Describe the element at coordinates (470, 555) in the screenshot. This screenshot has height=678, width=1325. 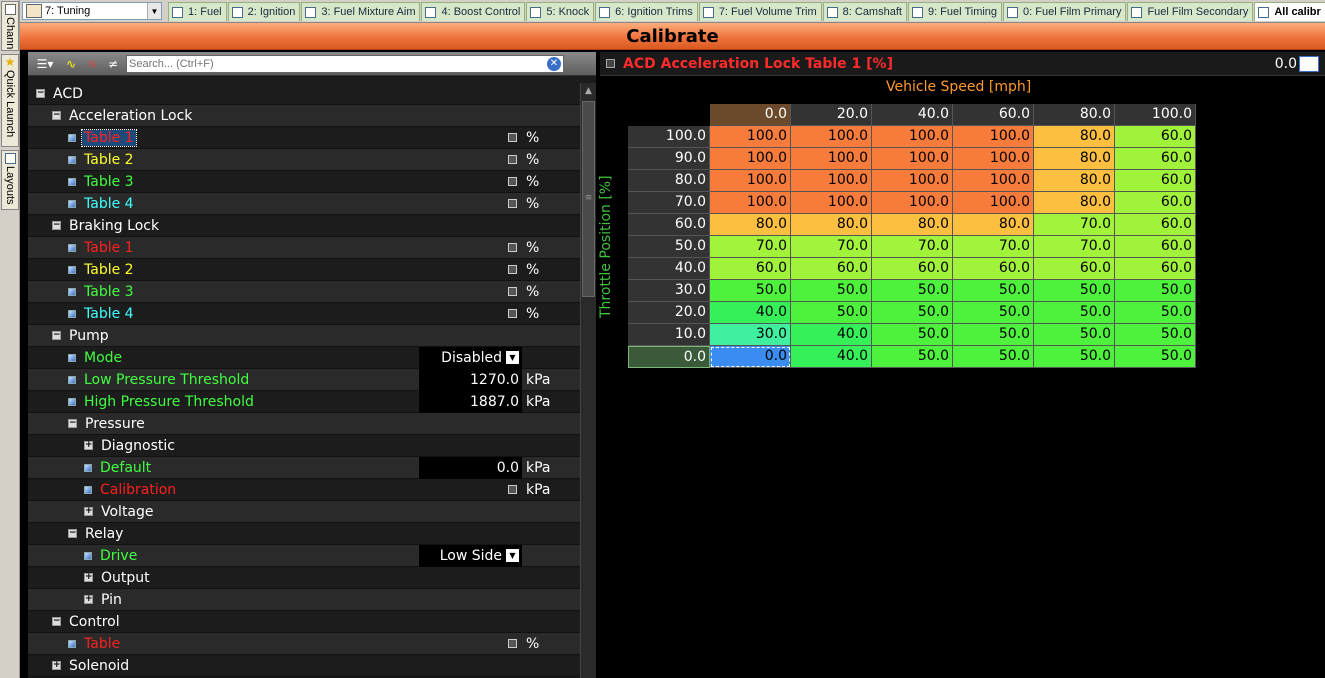
I see `value-field: Low Side ▼` at that location.